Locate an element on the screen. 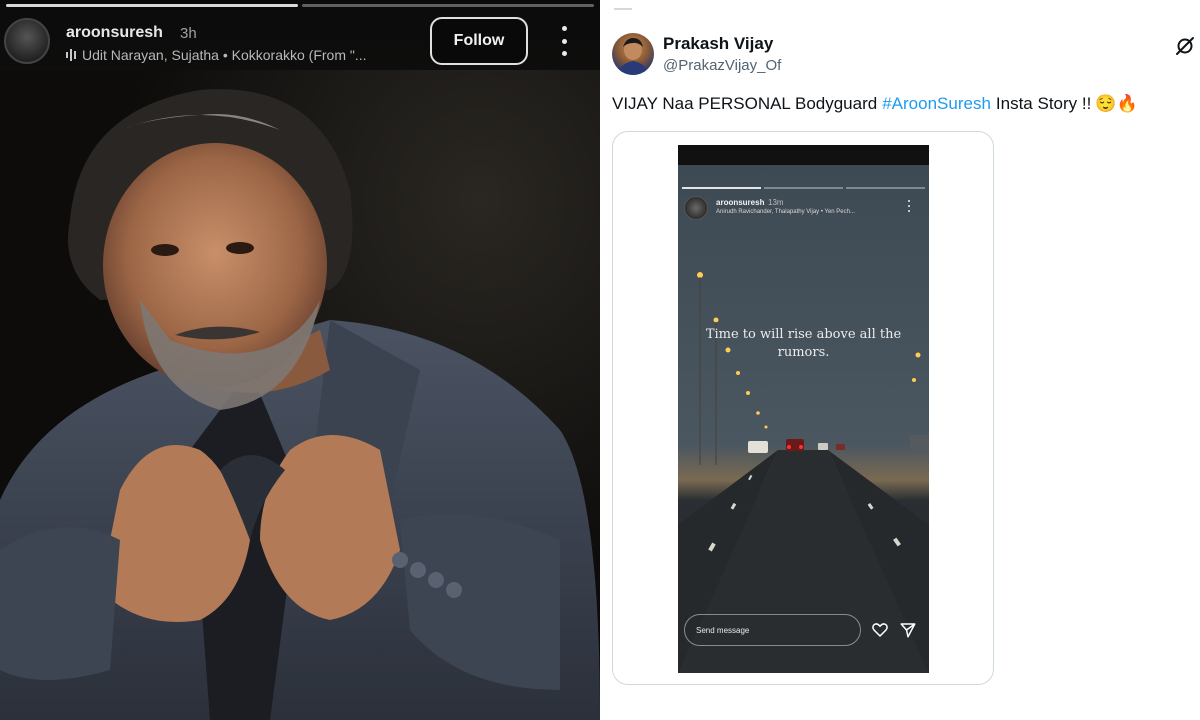 This screenshot has height=720, width=1200. follow-button: Follow is located at coordinates (479, 41).